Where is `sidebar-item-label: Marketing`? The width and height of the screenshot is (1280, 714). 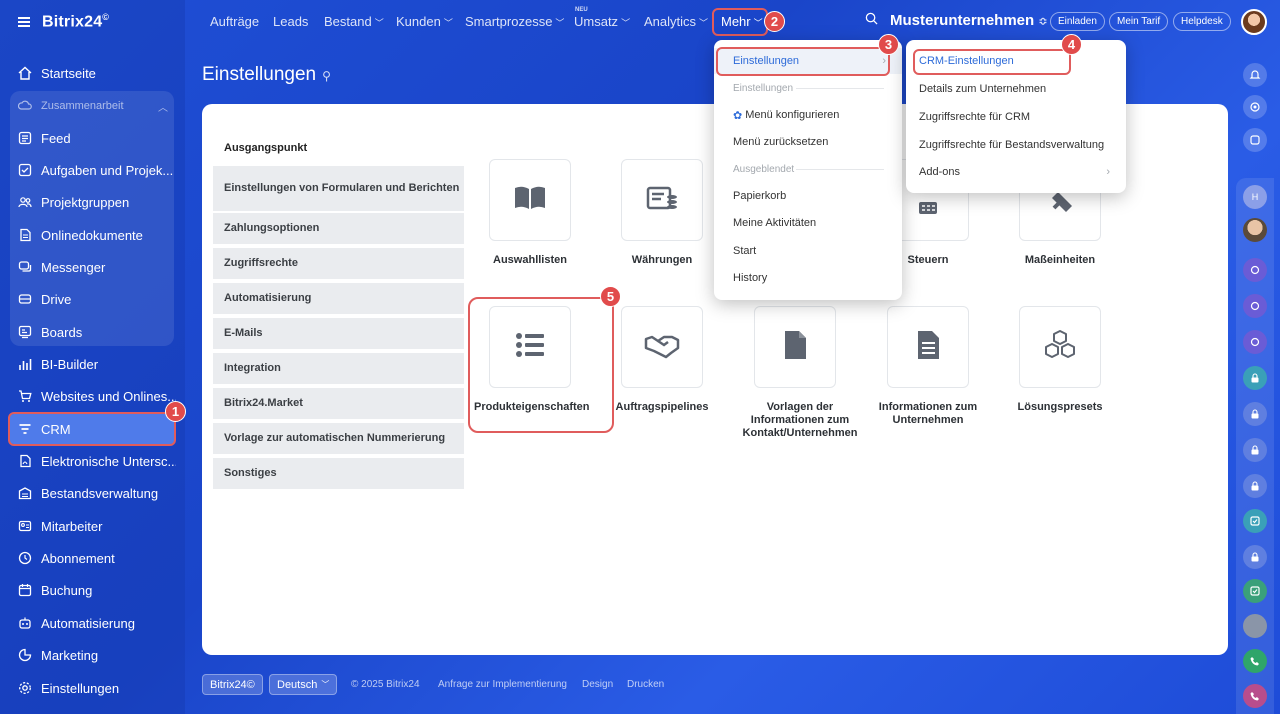 sidebar-item-label: Marketing is located at coordinates (70, 655).